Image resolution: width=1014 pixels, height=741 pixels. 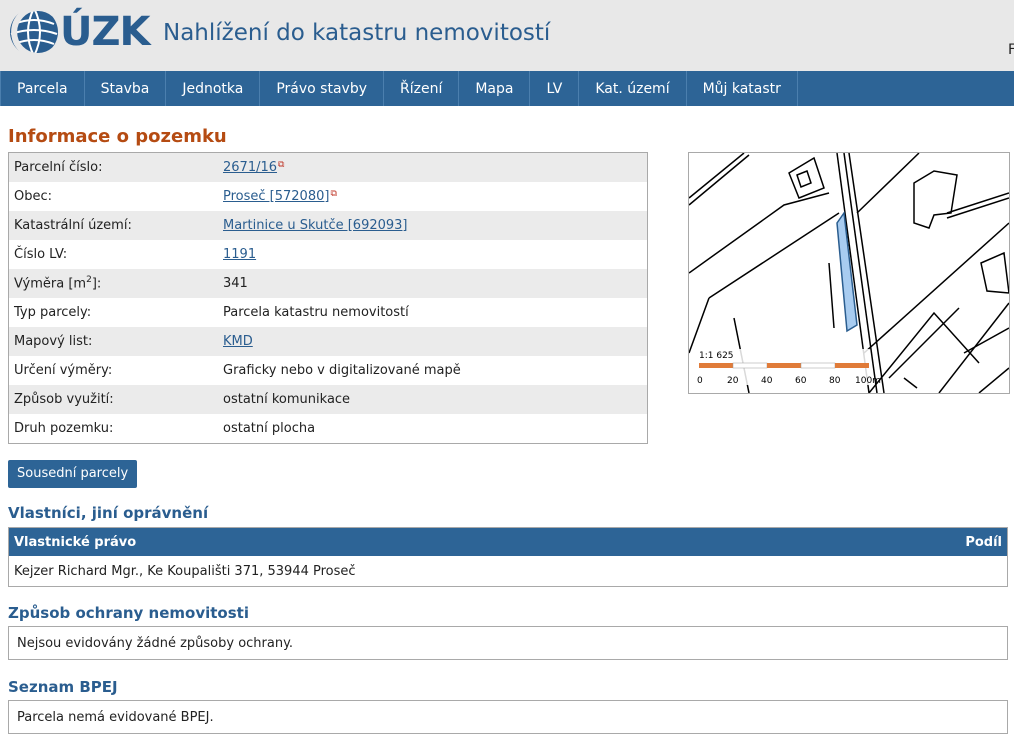 I want to click on owners-table-header: Vlastnické právo Podíl, so click(x=508, y=542).